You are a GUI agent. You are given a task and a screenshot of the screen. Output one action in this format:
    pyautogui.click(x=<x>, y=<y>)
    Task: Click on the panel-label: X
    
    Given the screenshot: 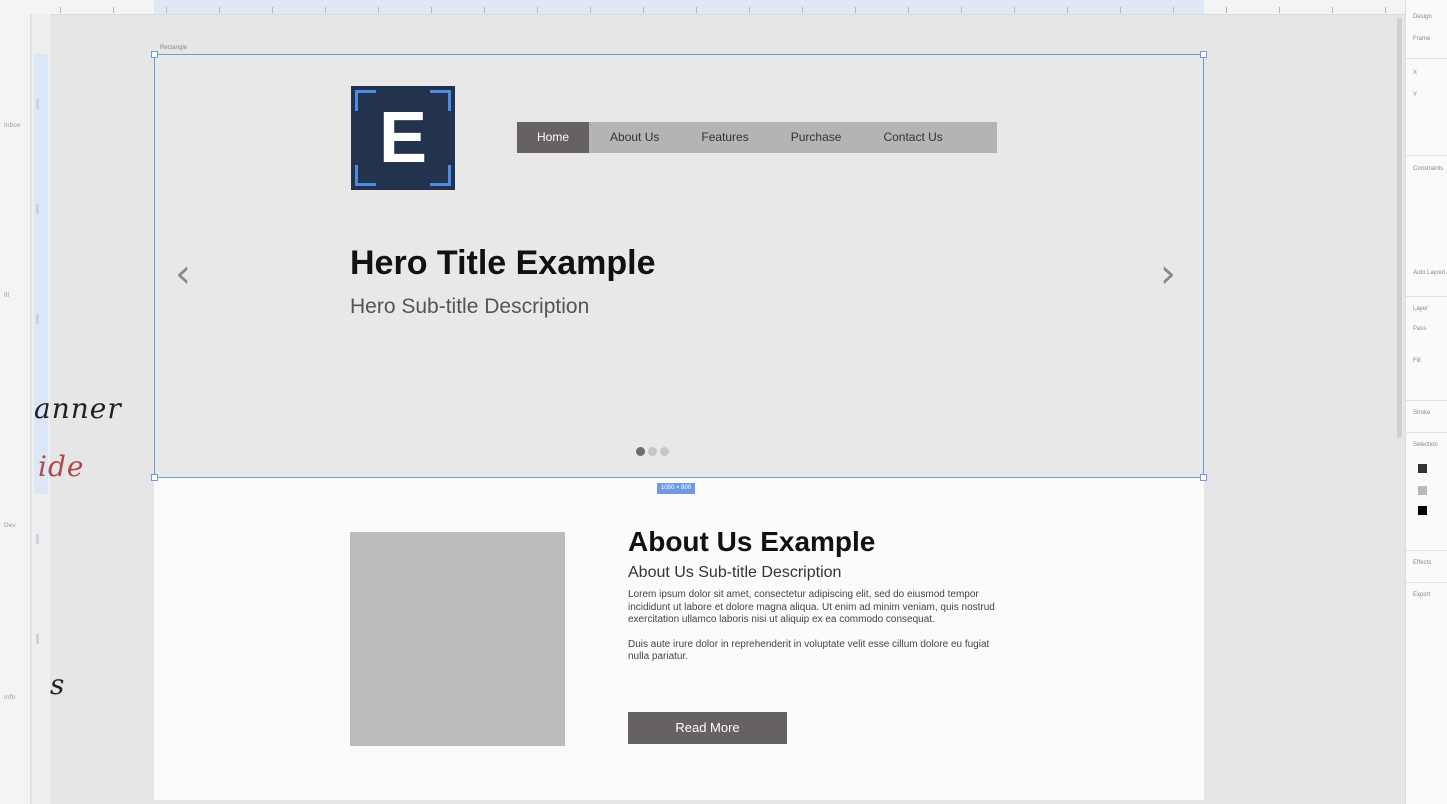 What is the action you would take?
    pyautogui.click(x=1415, y=73)
    